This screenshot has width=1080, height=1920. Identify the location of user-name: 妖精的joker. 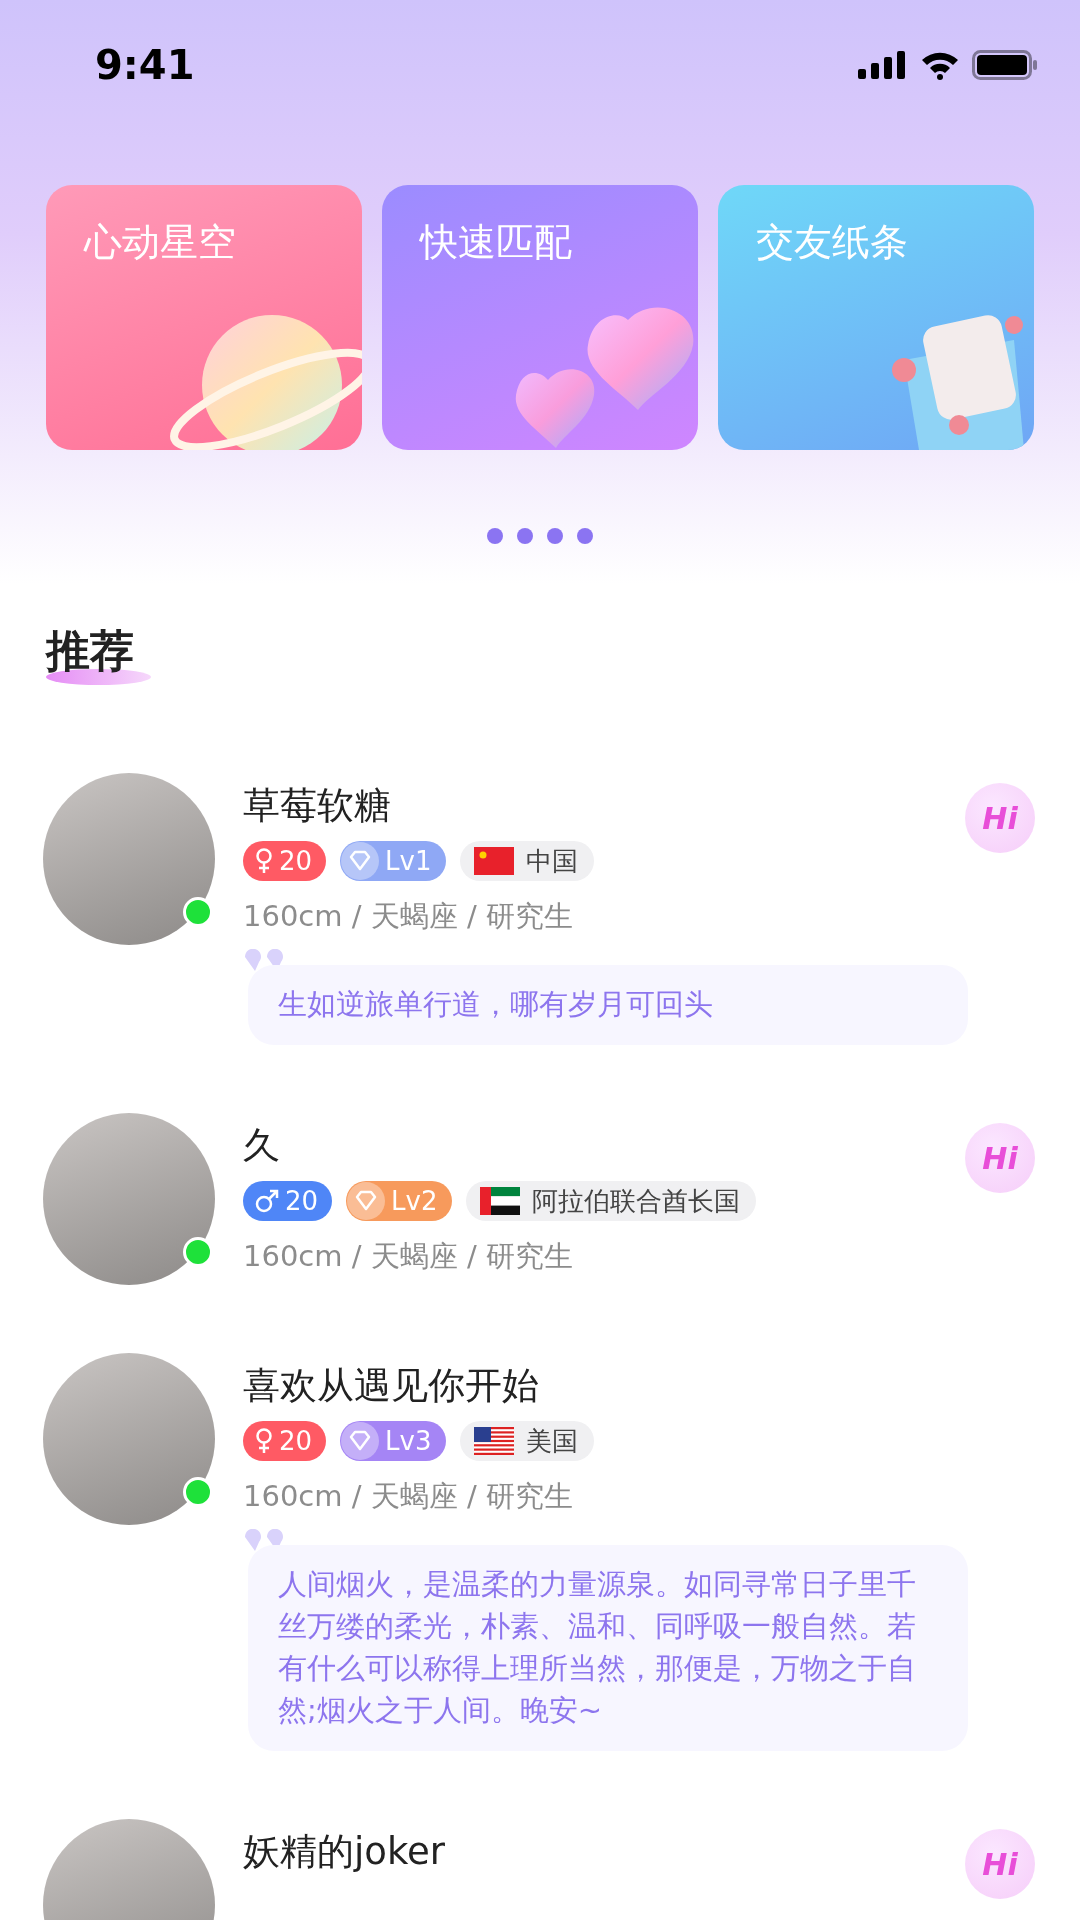
(344, 1852).